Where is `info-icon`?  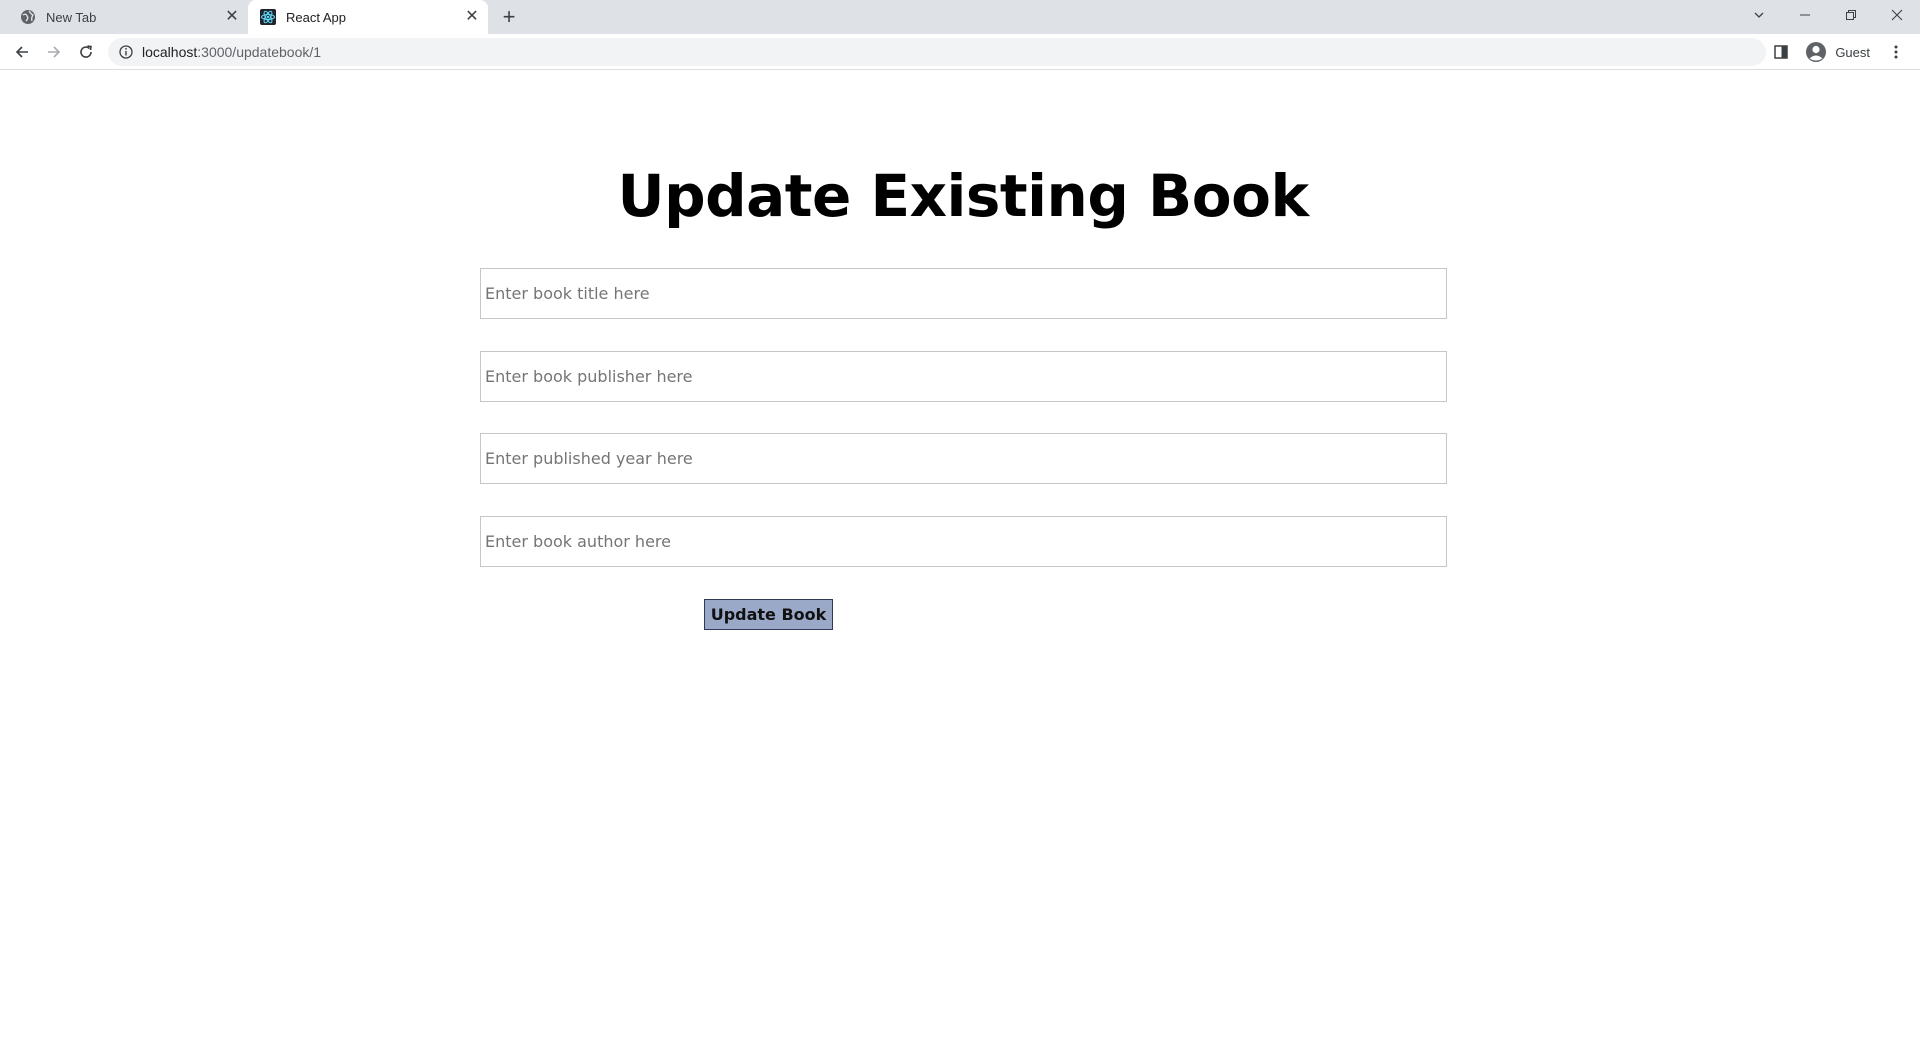 info-icon is located at coordinates (126, 52).